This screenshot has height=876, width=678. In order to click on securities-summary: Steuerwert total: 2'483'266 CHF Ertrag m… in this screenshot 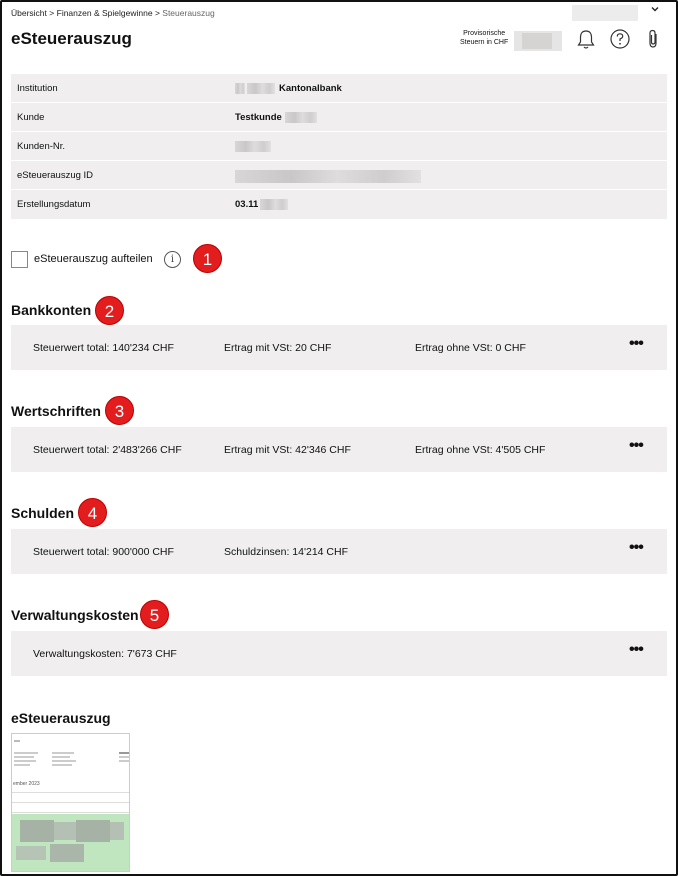, I will do `click(339, 449)`.